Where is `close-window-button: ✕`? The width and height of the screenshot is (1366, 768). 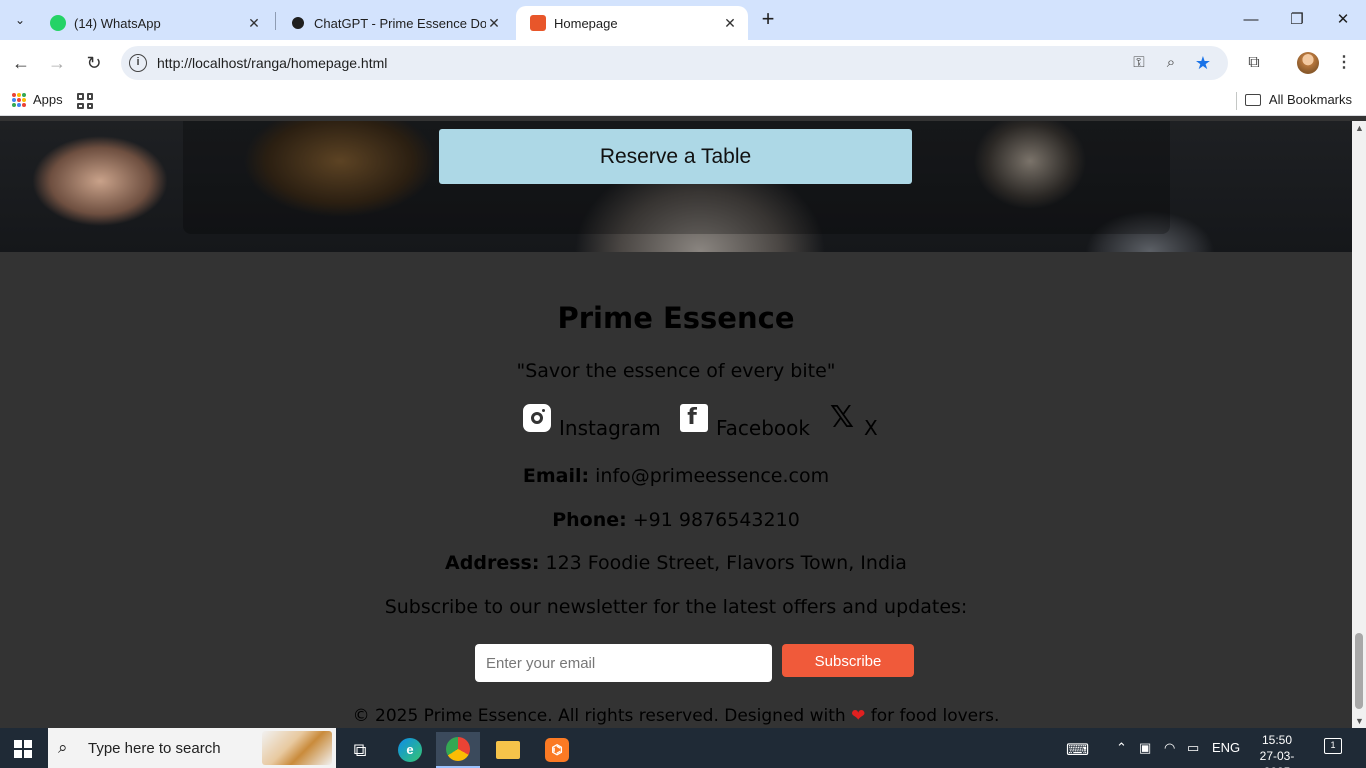 close-window-button: ✕ is located at coordinates (1343, 20).